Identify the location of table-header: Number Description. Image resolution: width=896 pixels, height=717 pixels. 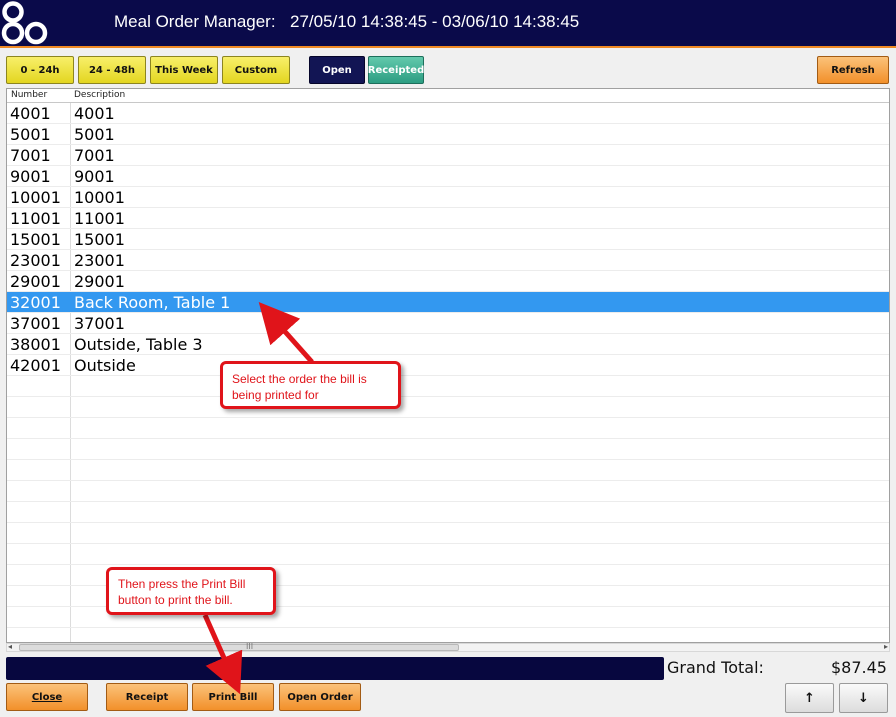
(448, 96).